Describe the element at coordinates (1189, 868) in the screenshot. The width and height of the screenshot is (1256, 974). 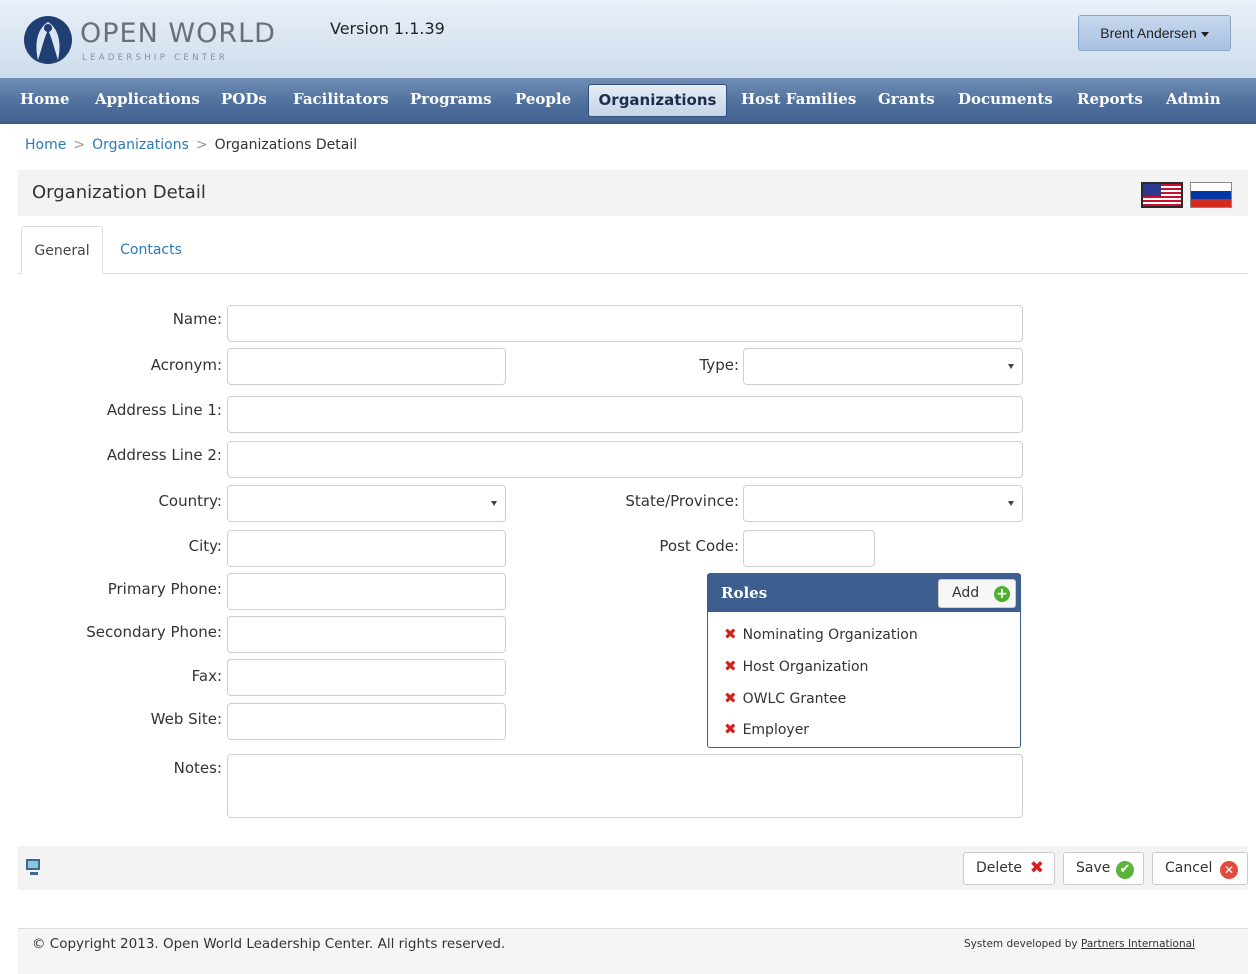
I see `cancel-label: Cancel` at that location.